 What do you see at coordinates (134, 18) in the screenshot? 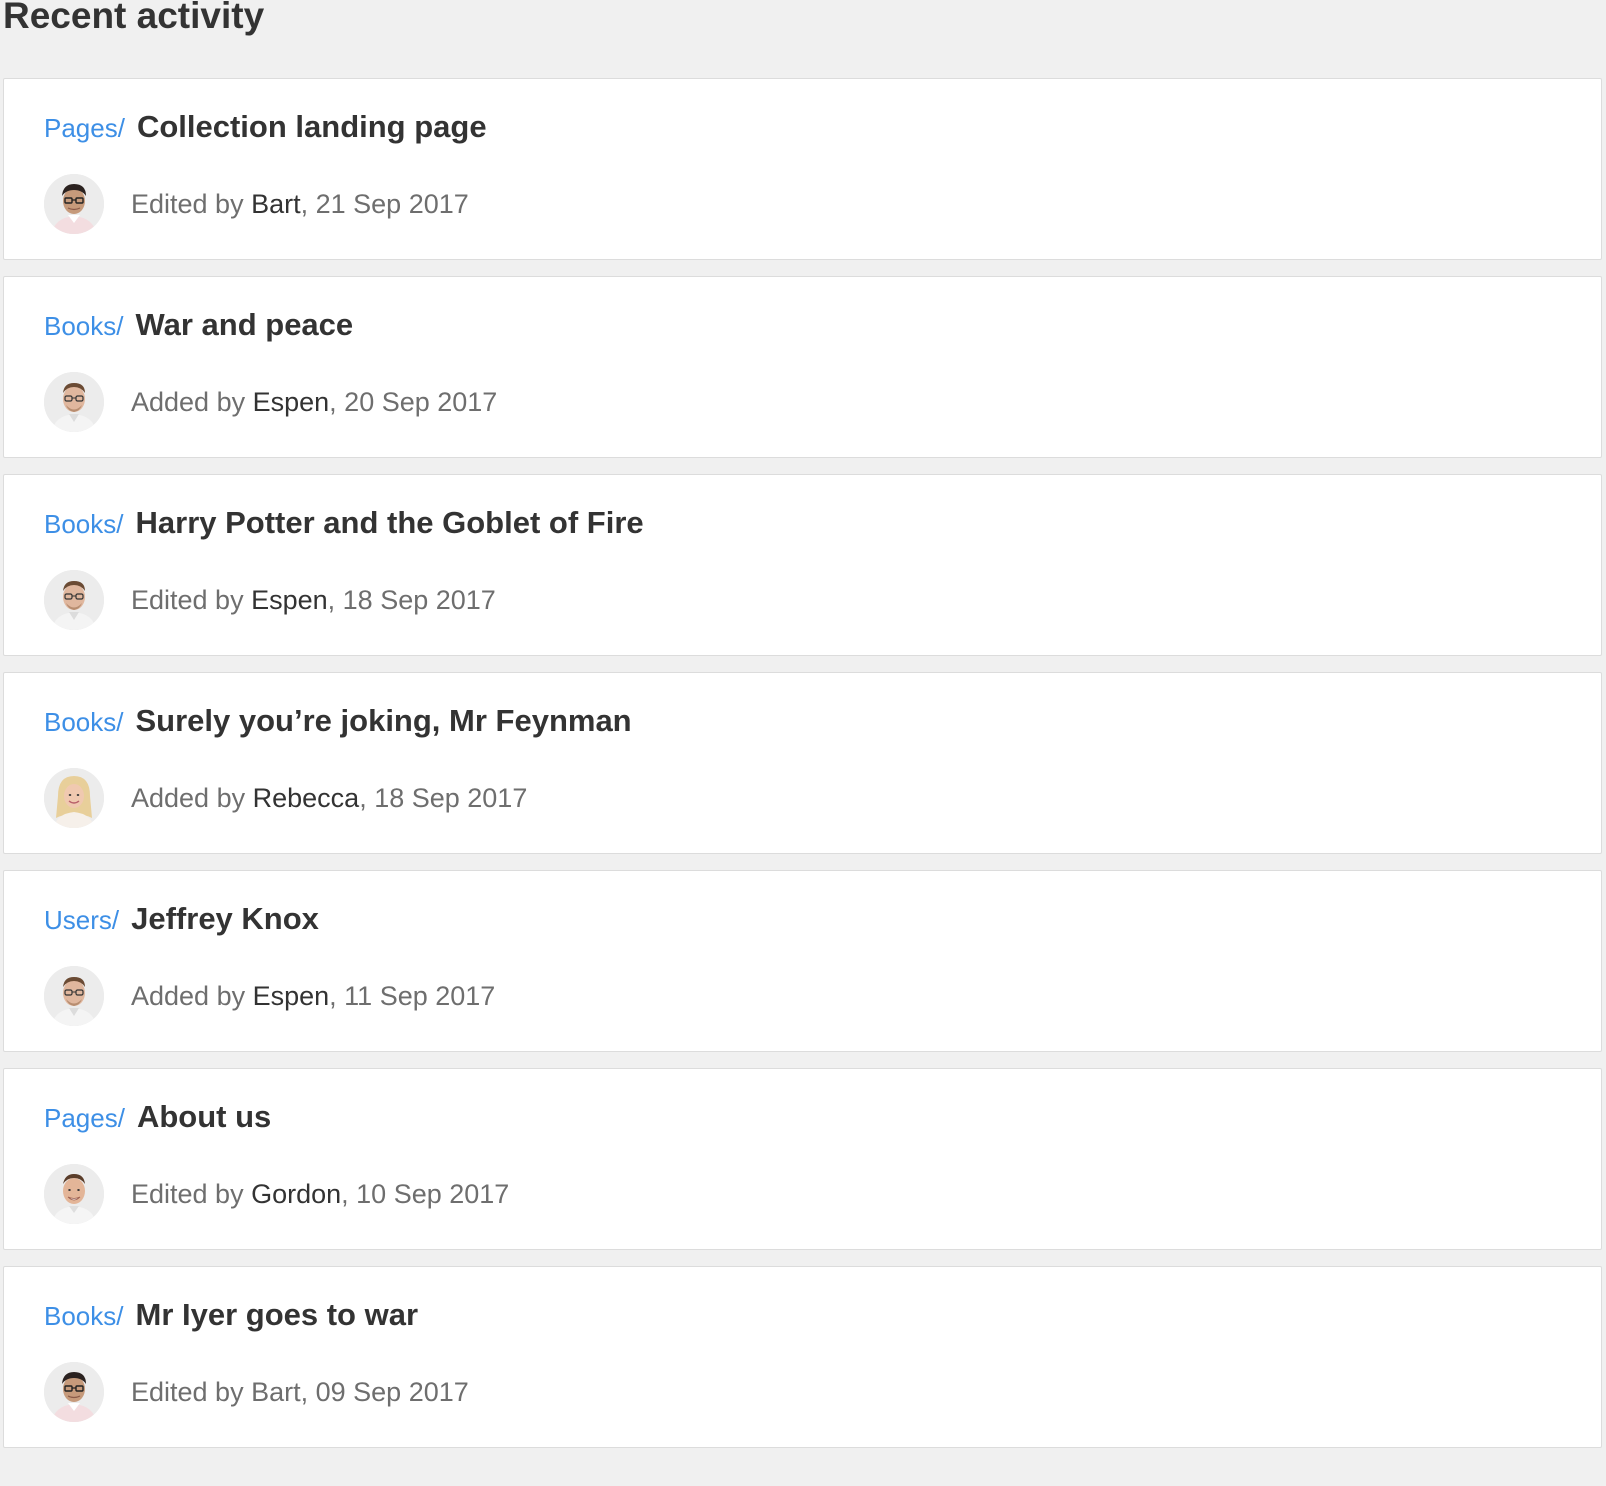
I see `page-title: Recent activity` at bounding box center [134, 18].